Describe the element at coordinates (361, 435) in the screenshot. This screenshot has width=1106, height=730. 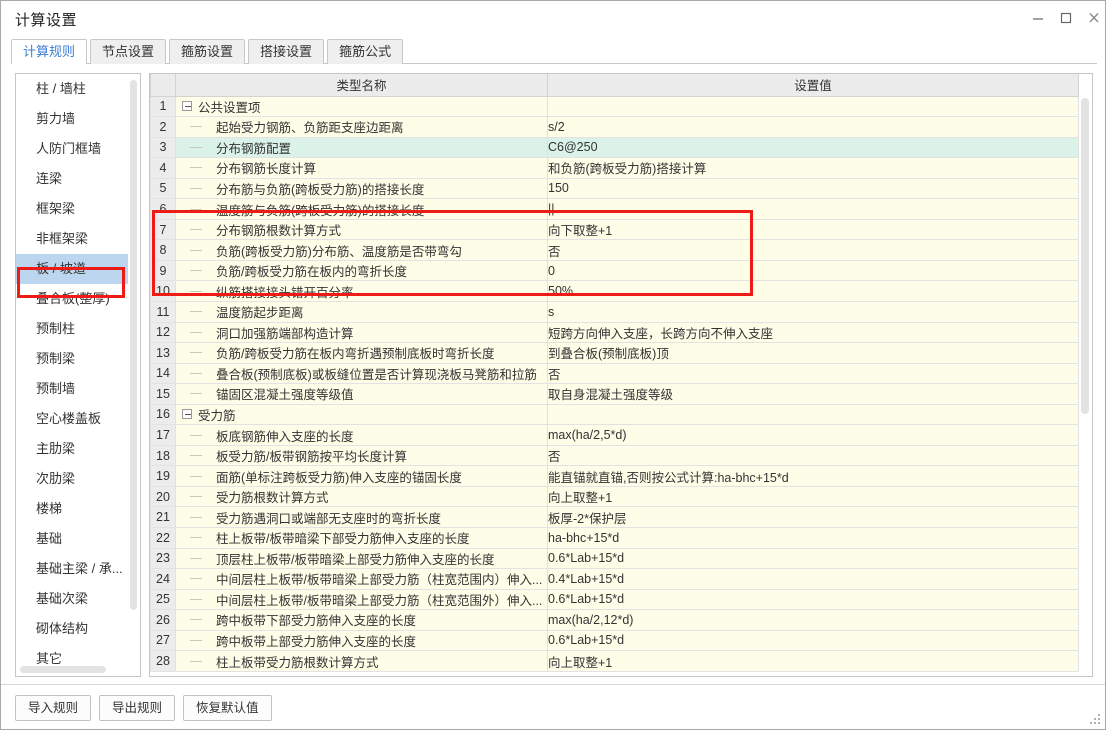
I see `row-type-name-cell: 板底钢筋伸入支座的长度` at that location.